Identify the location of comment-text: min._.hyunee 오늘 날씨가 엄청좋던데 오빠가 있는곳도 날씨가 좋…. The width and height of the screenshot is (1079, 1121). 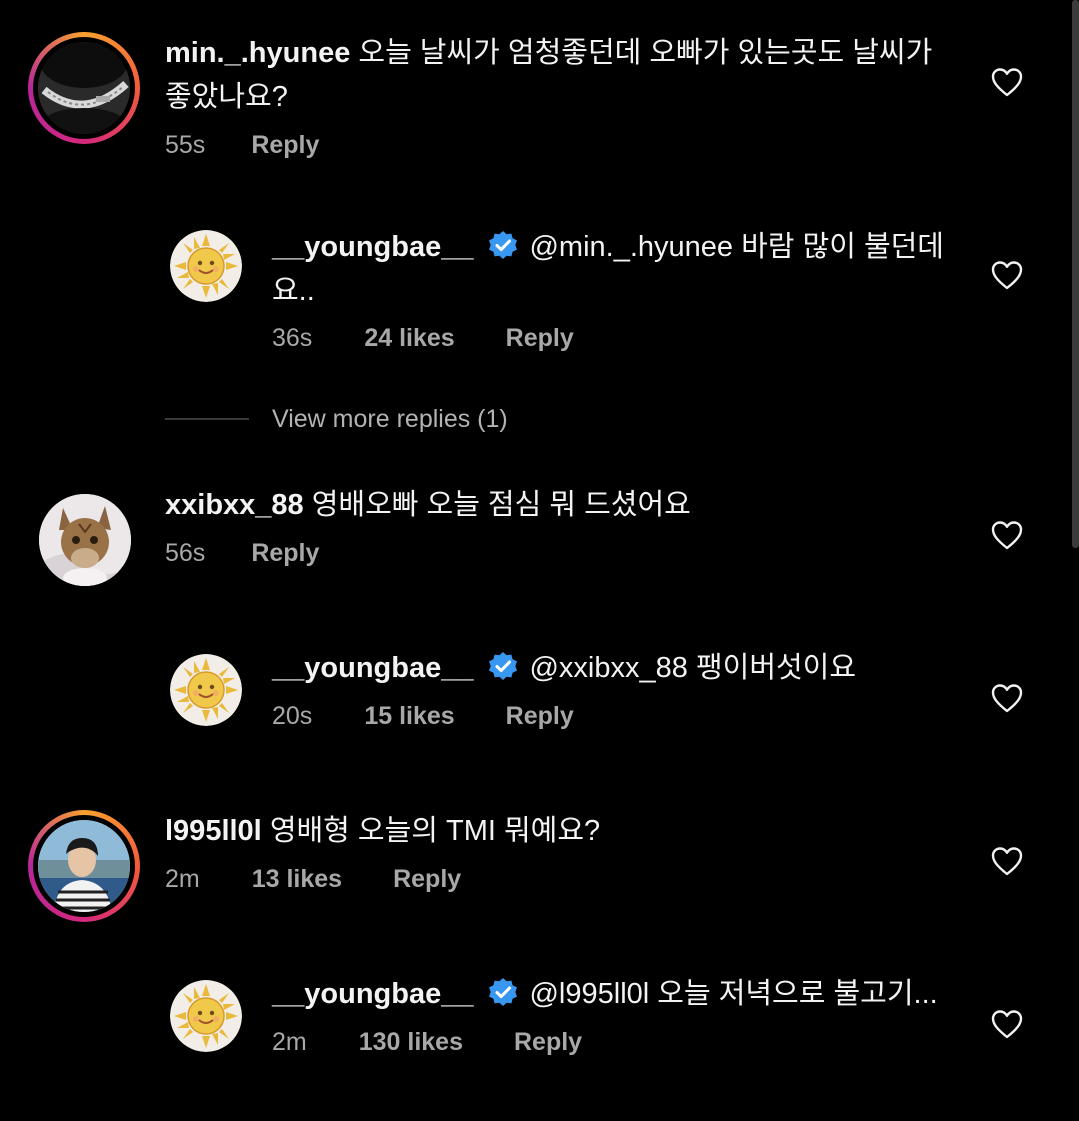
(565, 75).